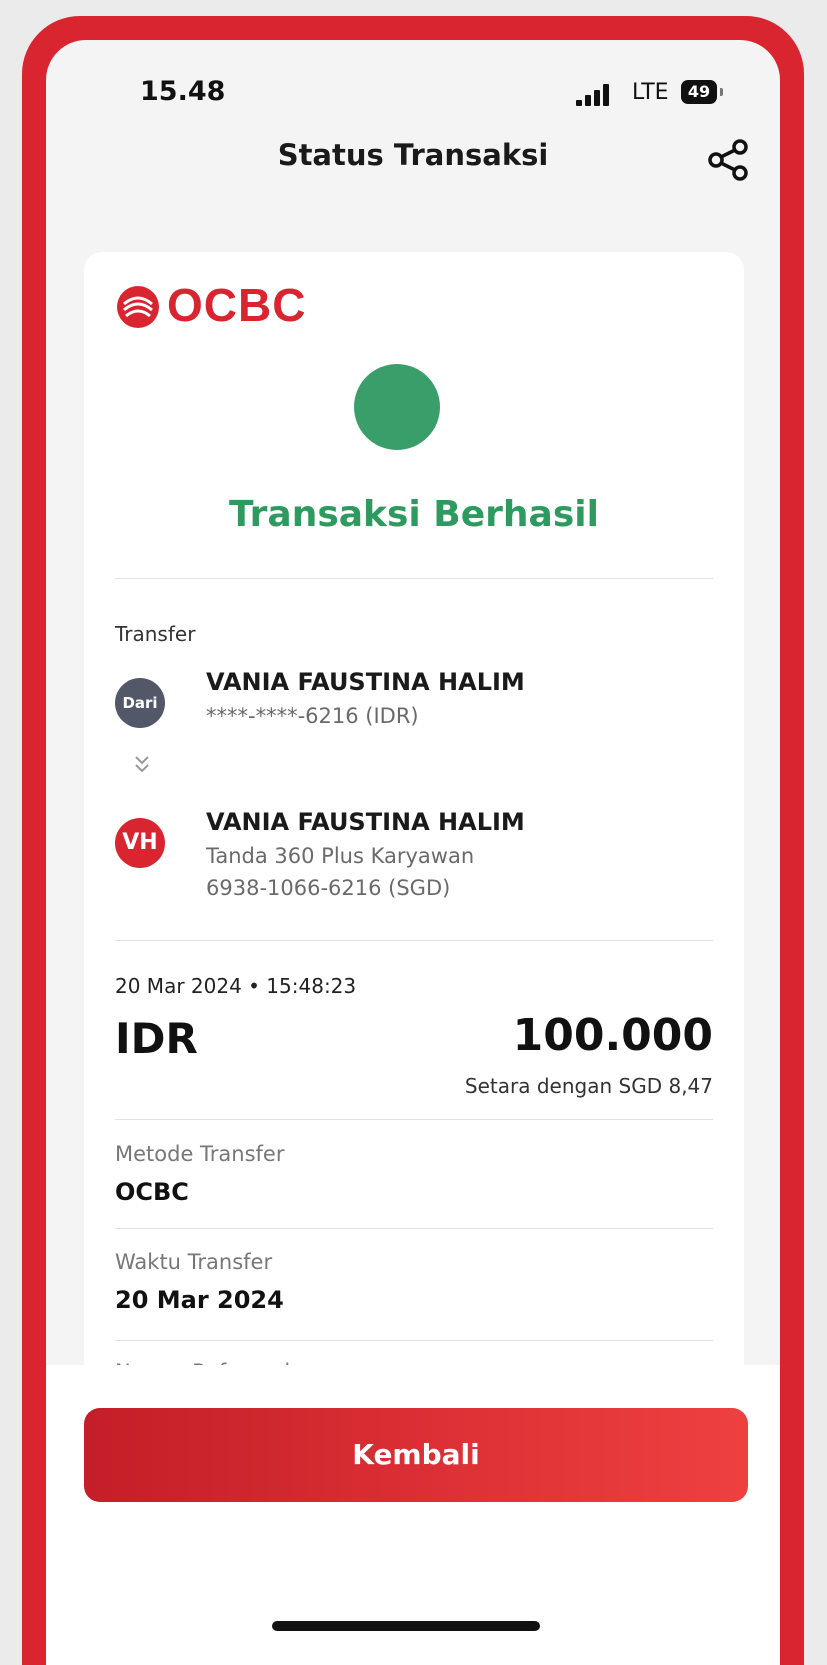 Image resolution: width=827 pixels, height=1665 pixels. What do you see at coordinates (237, 305) in the screenshot?
I see `logo-text: OCBC` at bounding box center [237, 305].